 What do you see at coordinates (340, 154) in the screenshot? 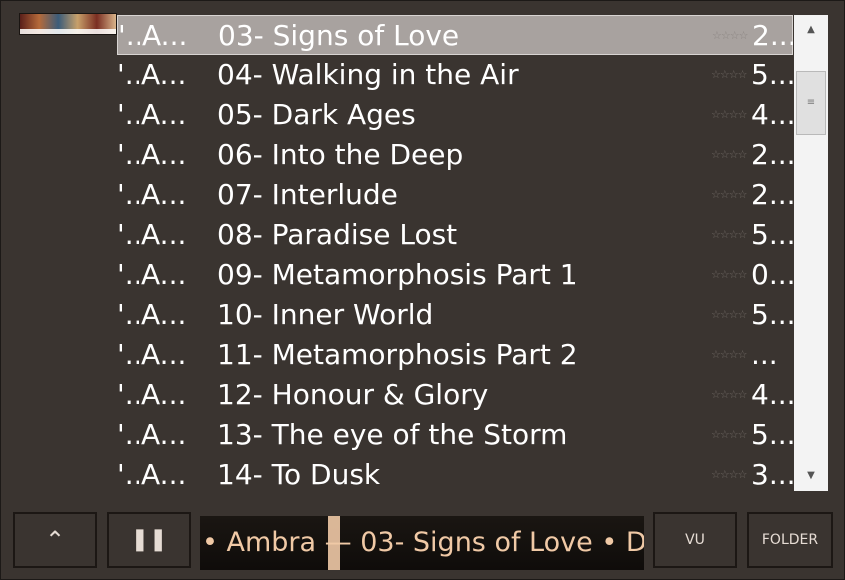
I see `track-title: 06- Into the Deep` at bounding box center [340, 154].